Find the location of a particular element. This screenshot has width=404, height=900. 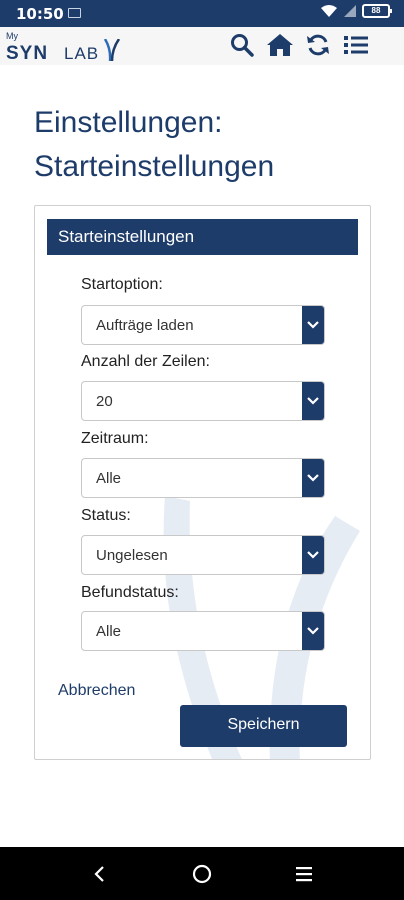

status-icons: x 88 is located at coordinates (356, 11).